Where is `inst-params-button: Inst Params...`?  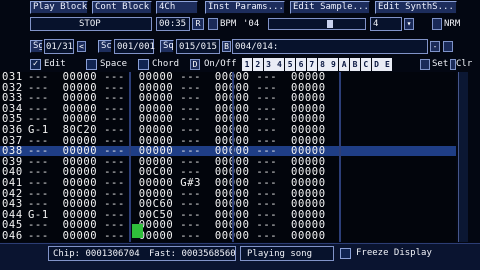
inst-params-button: Inst Params... is located at coordinates (245, 7).